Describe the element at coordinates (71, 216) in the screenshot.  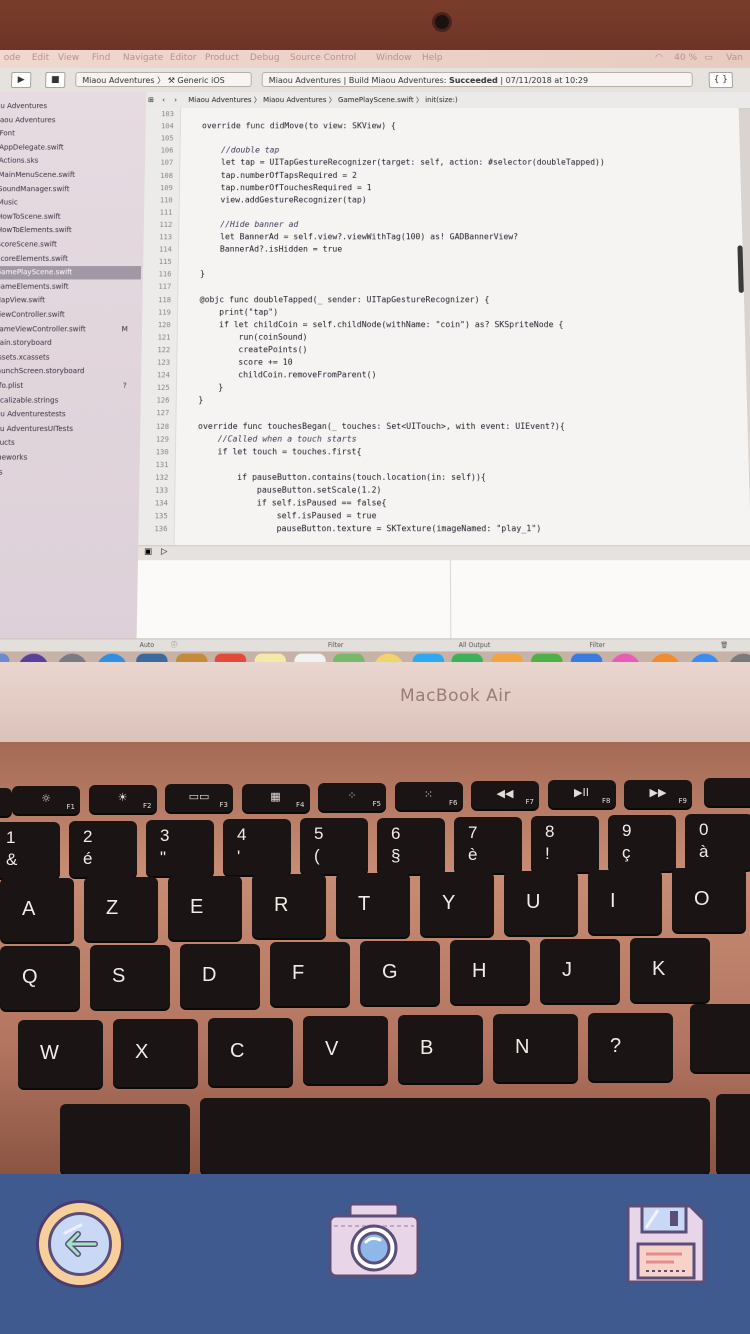
I see `navigator-item: HowToScene.swift` at that location.